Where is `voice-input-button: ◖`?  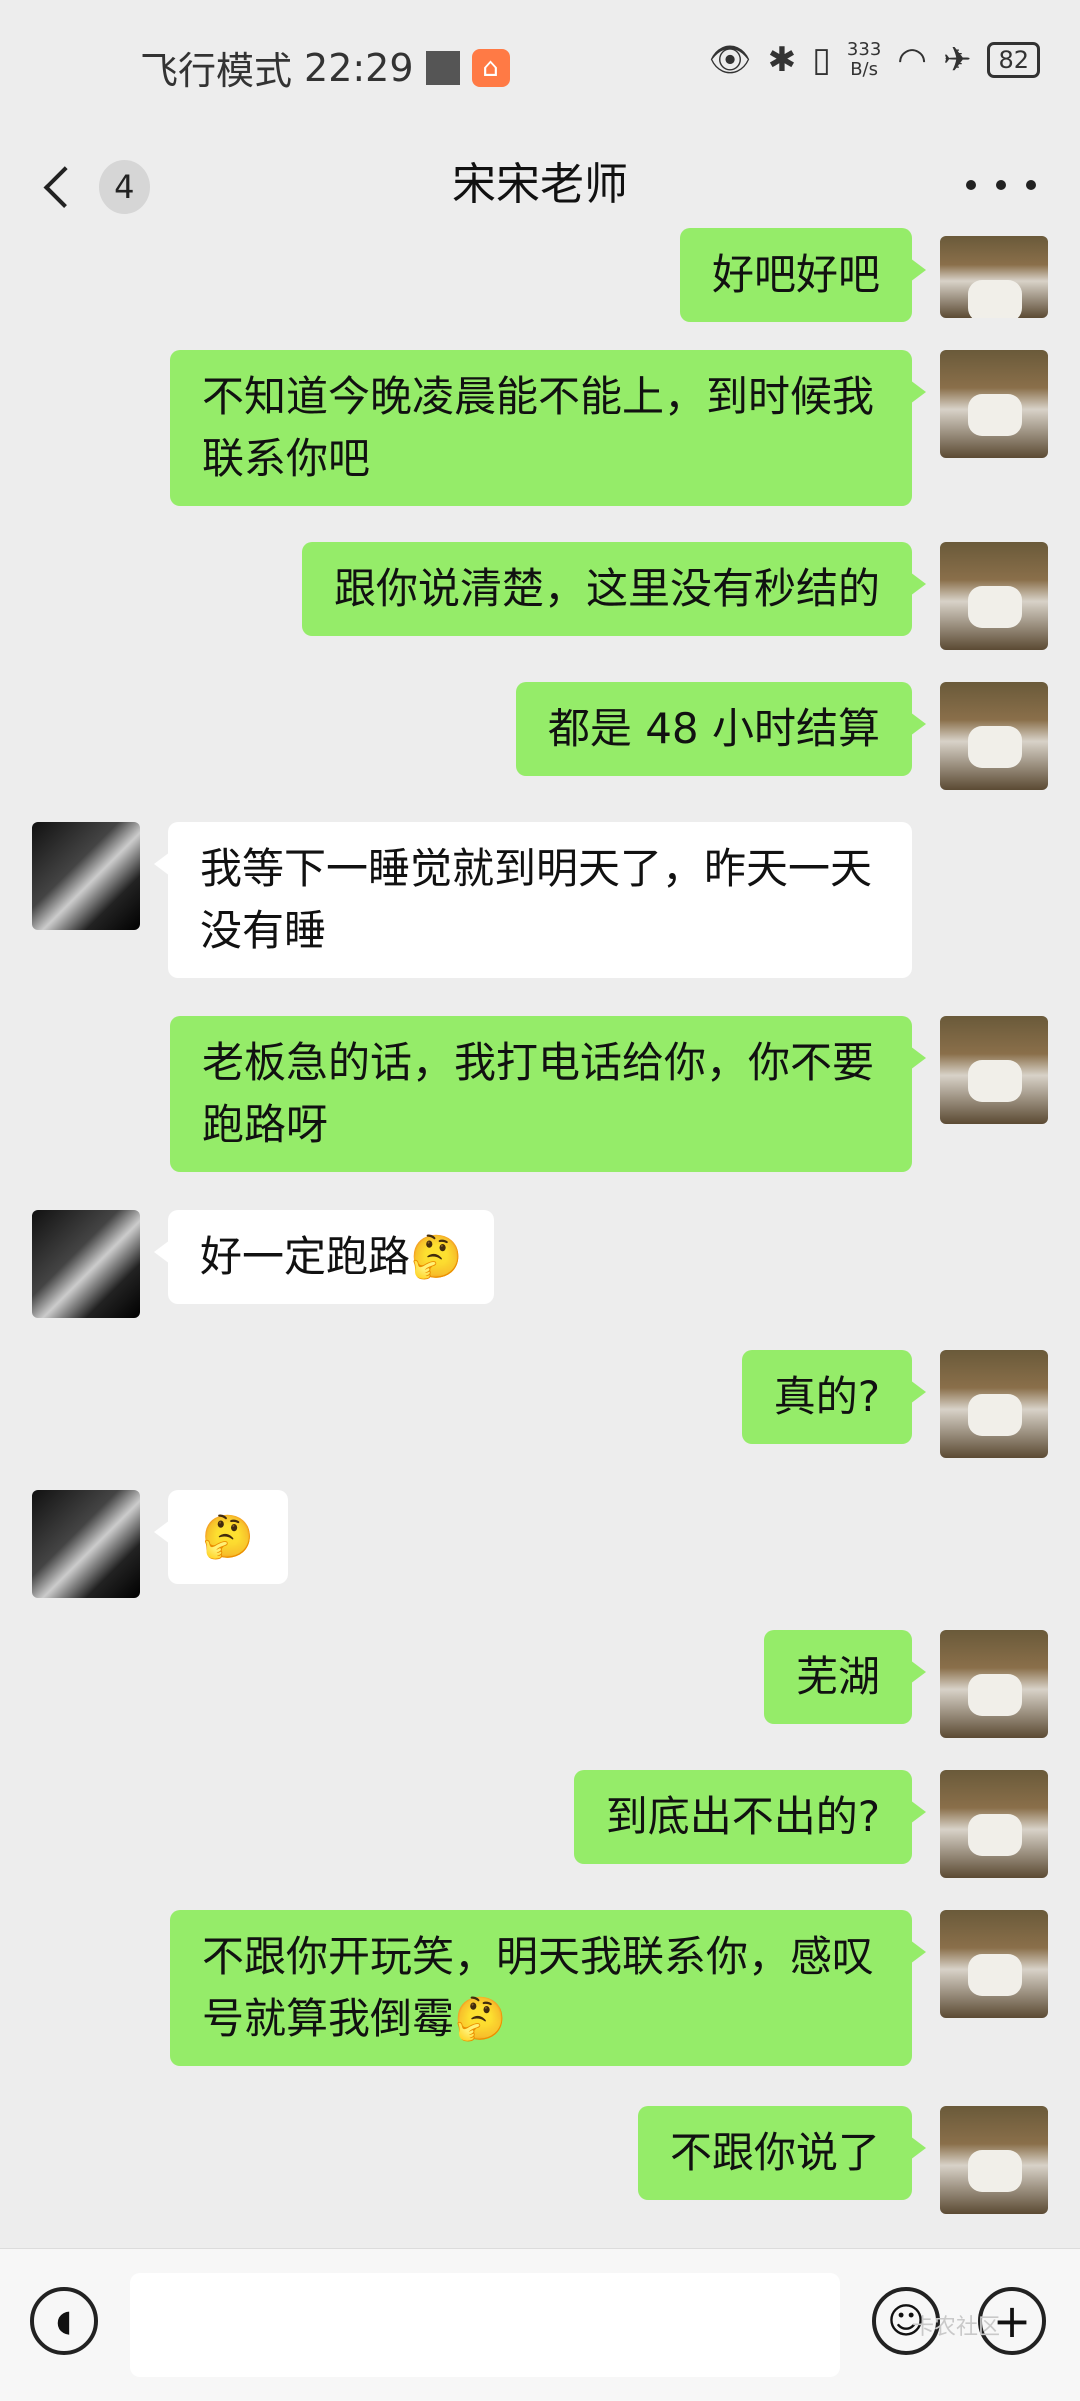 voice-input-button: ◖ is located at coordinates (64, 2321).